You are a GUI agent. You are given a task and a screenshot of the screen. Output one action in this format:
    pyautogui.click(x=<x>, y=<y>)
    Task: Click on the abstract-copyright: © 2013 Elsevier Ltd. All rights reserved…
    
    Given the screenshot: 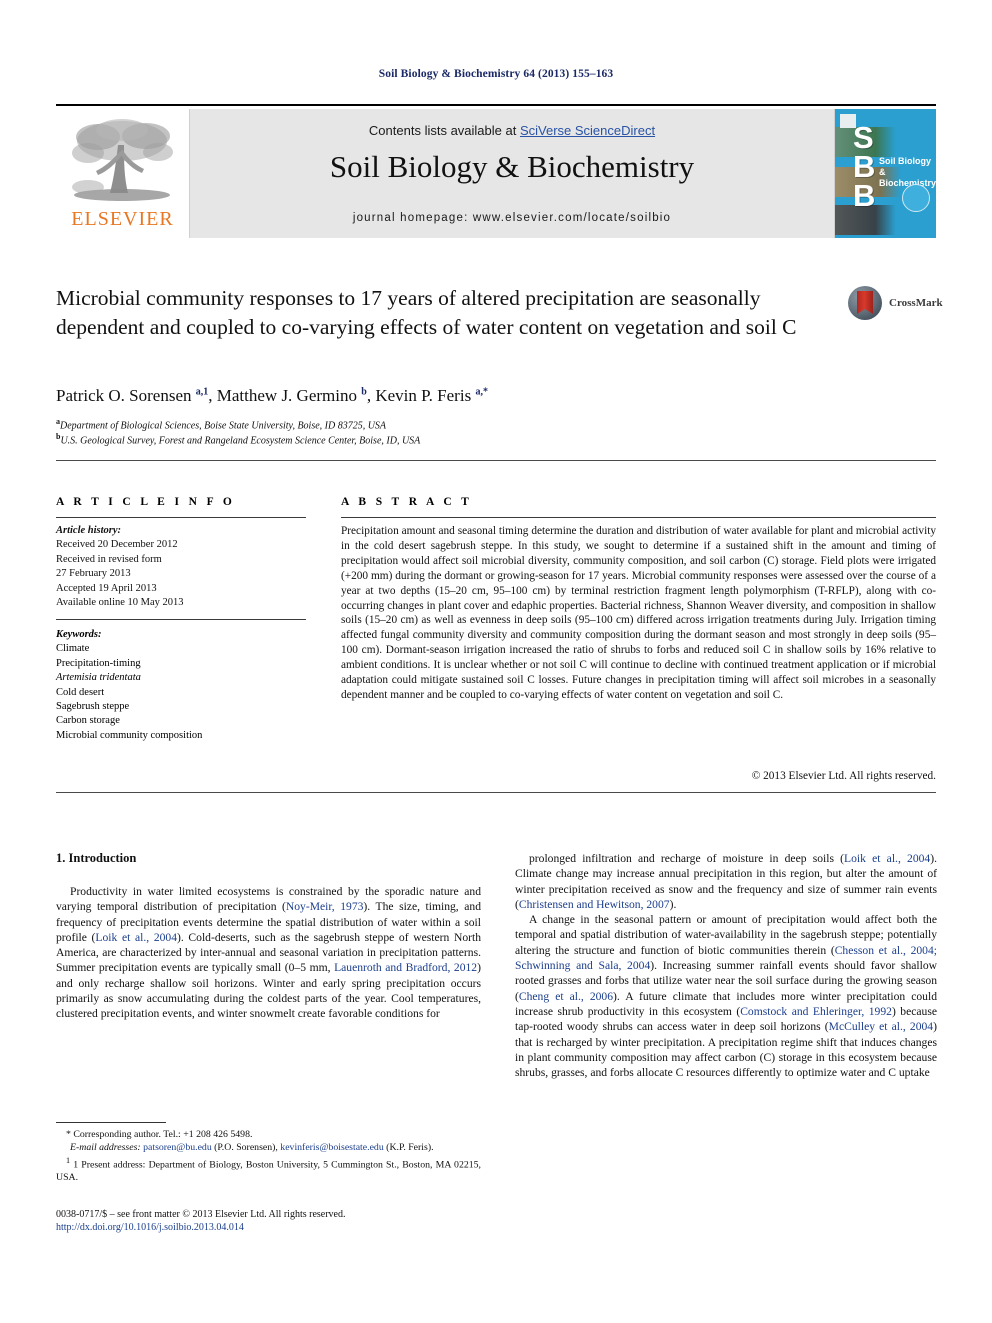 What is the action you would take?
    pyautogui.click(x=843, y=776)
    